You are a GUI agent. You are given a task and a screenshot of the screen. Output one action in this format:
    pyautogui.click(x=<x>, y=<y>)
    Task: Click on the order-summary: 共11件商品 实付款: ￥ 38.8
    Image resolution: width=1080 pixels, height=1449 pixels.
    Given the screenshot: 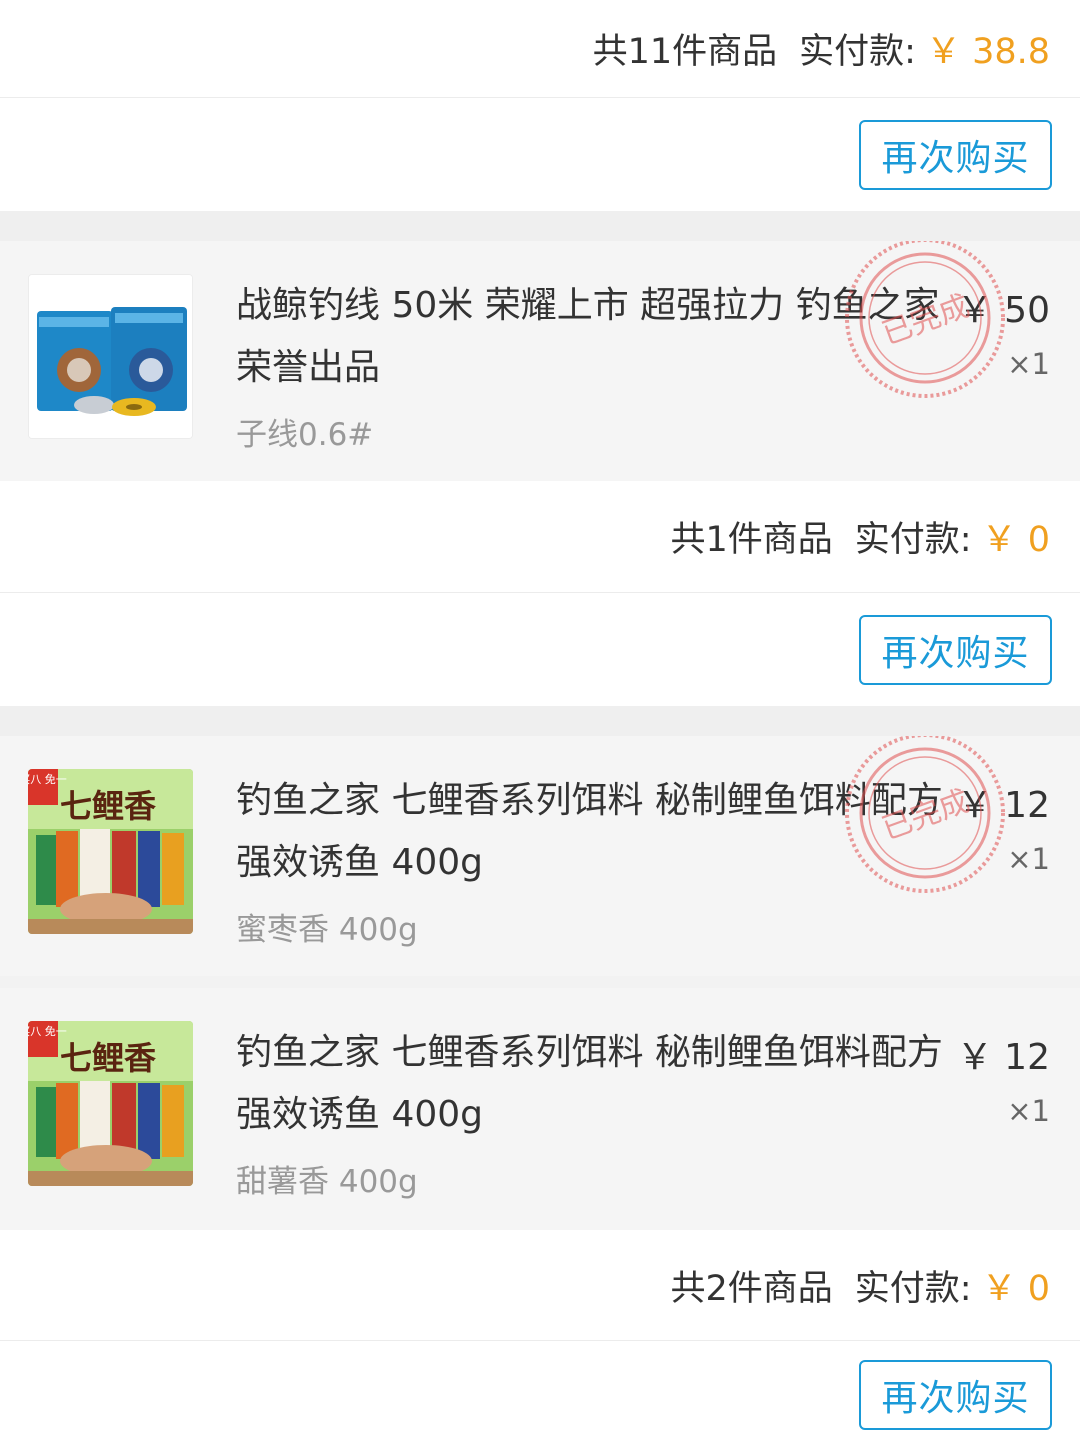 What is the action you would take?
    pyautogui.click(x=540, y=49)
    